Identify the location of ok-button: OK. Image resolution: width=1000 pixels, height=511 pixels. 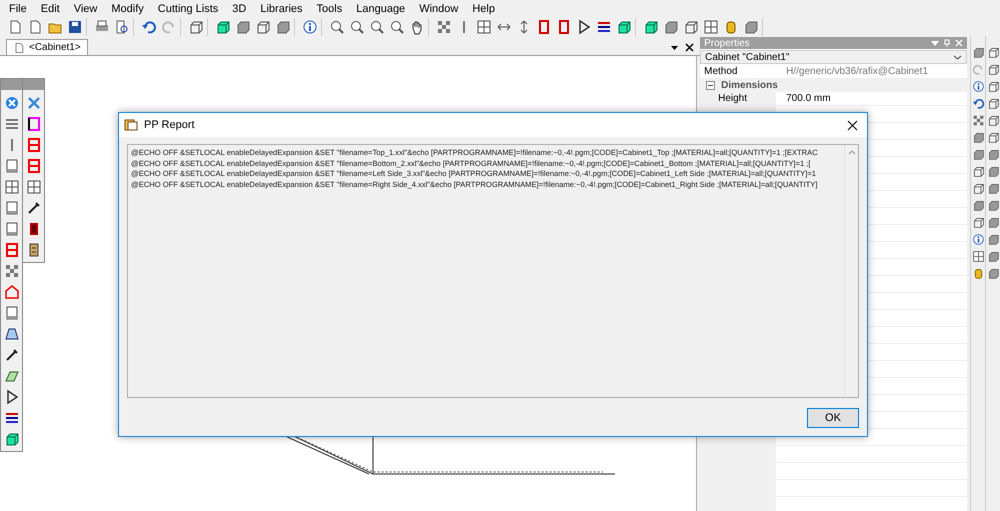
(833, 418).